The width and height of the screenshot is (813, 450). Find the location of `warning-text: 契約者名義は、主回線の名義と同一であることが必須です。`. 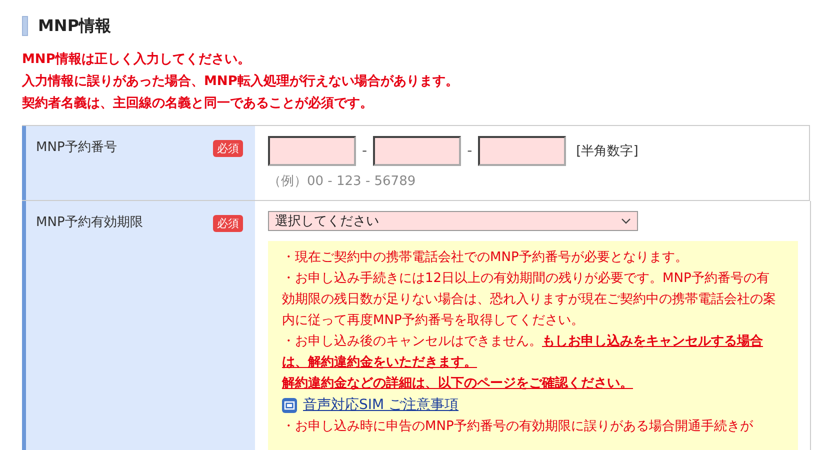

warning-text: 契約者名義は、主回線の名義と同一であることが必須です。 is located at coordinates (198, 103).